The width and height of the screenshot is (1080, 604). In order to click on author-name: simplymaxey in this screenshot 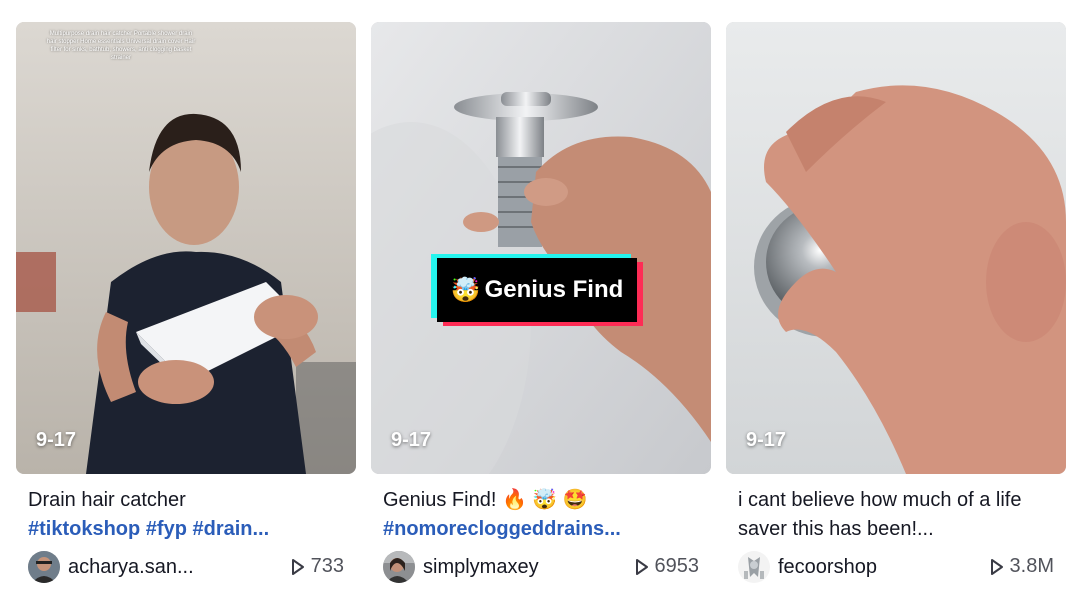, I will do `click(481, 567)`.